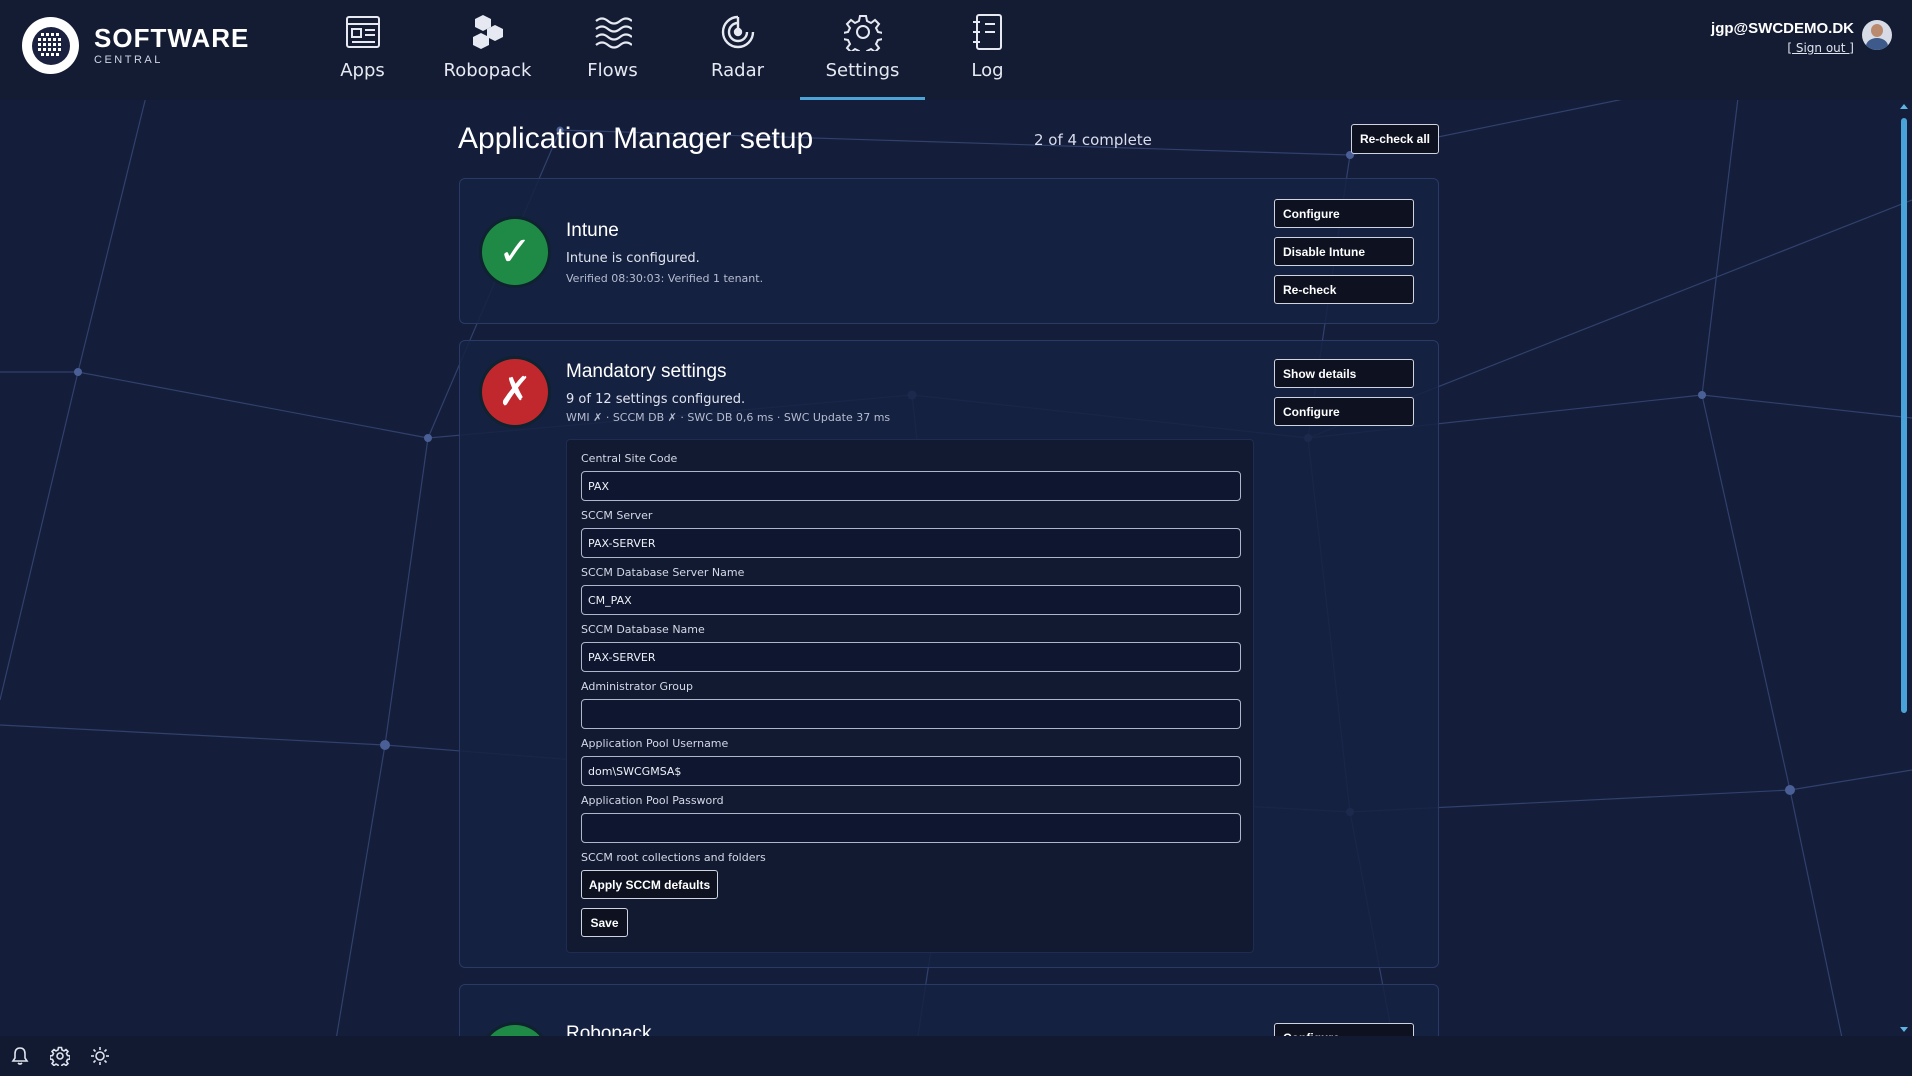 The height and width of the screenshot is (1076, 1912). Describe the element at coordinates (1344, 251) in the screenshot. I see `disable-intune-button: Disable Intune` at that location.